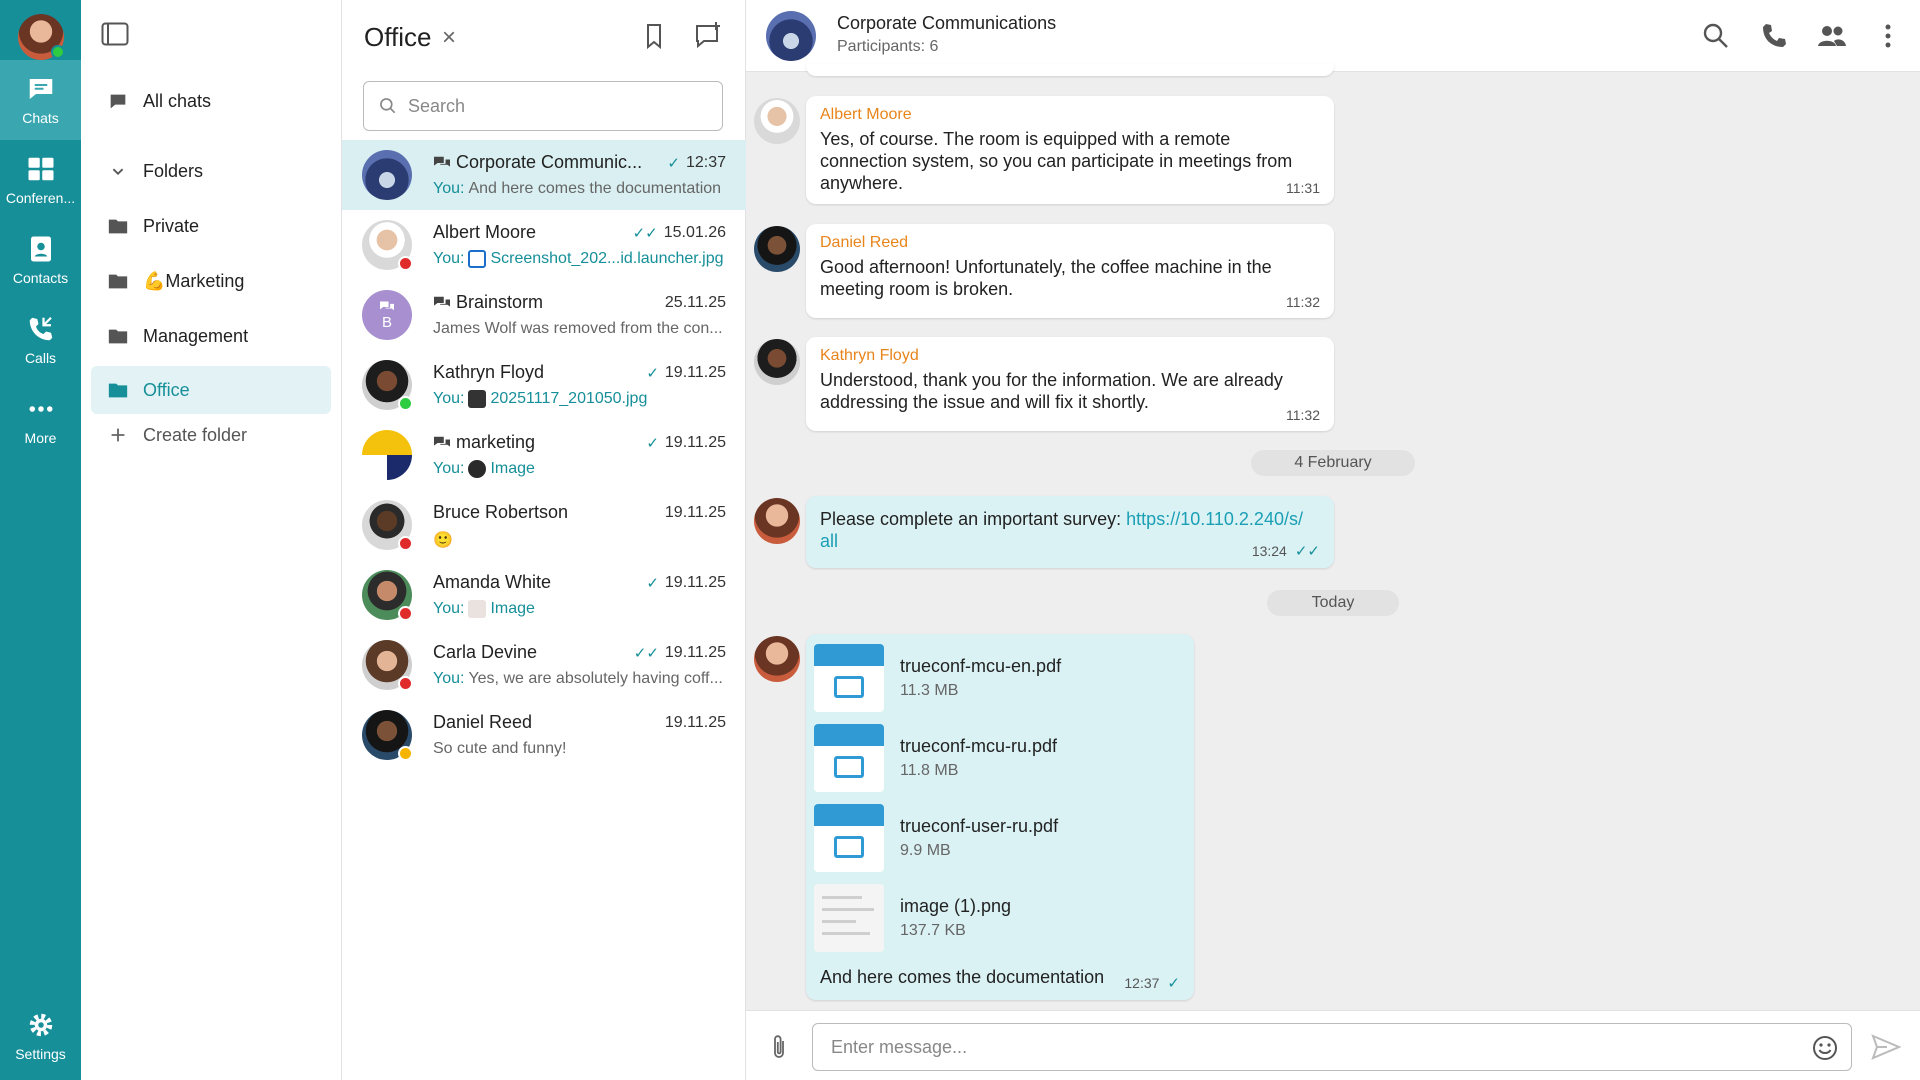 The height and width of the screenshot is (1080, 1920). I want to click on attach-icon, so click(779, 1047).